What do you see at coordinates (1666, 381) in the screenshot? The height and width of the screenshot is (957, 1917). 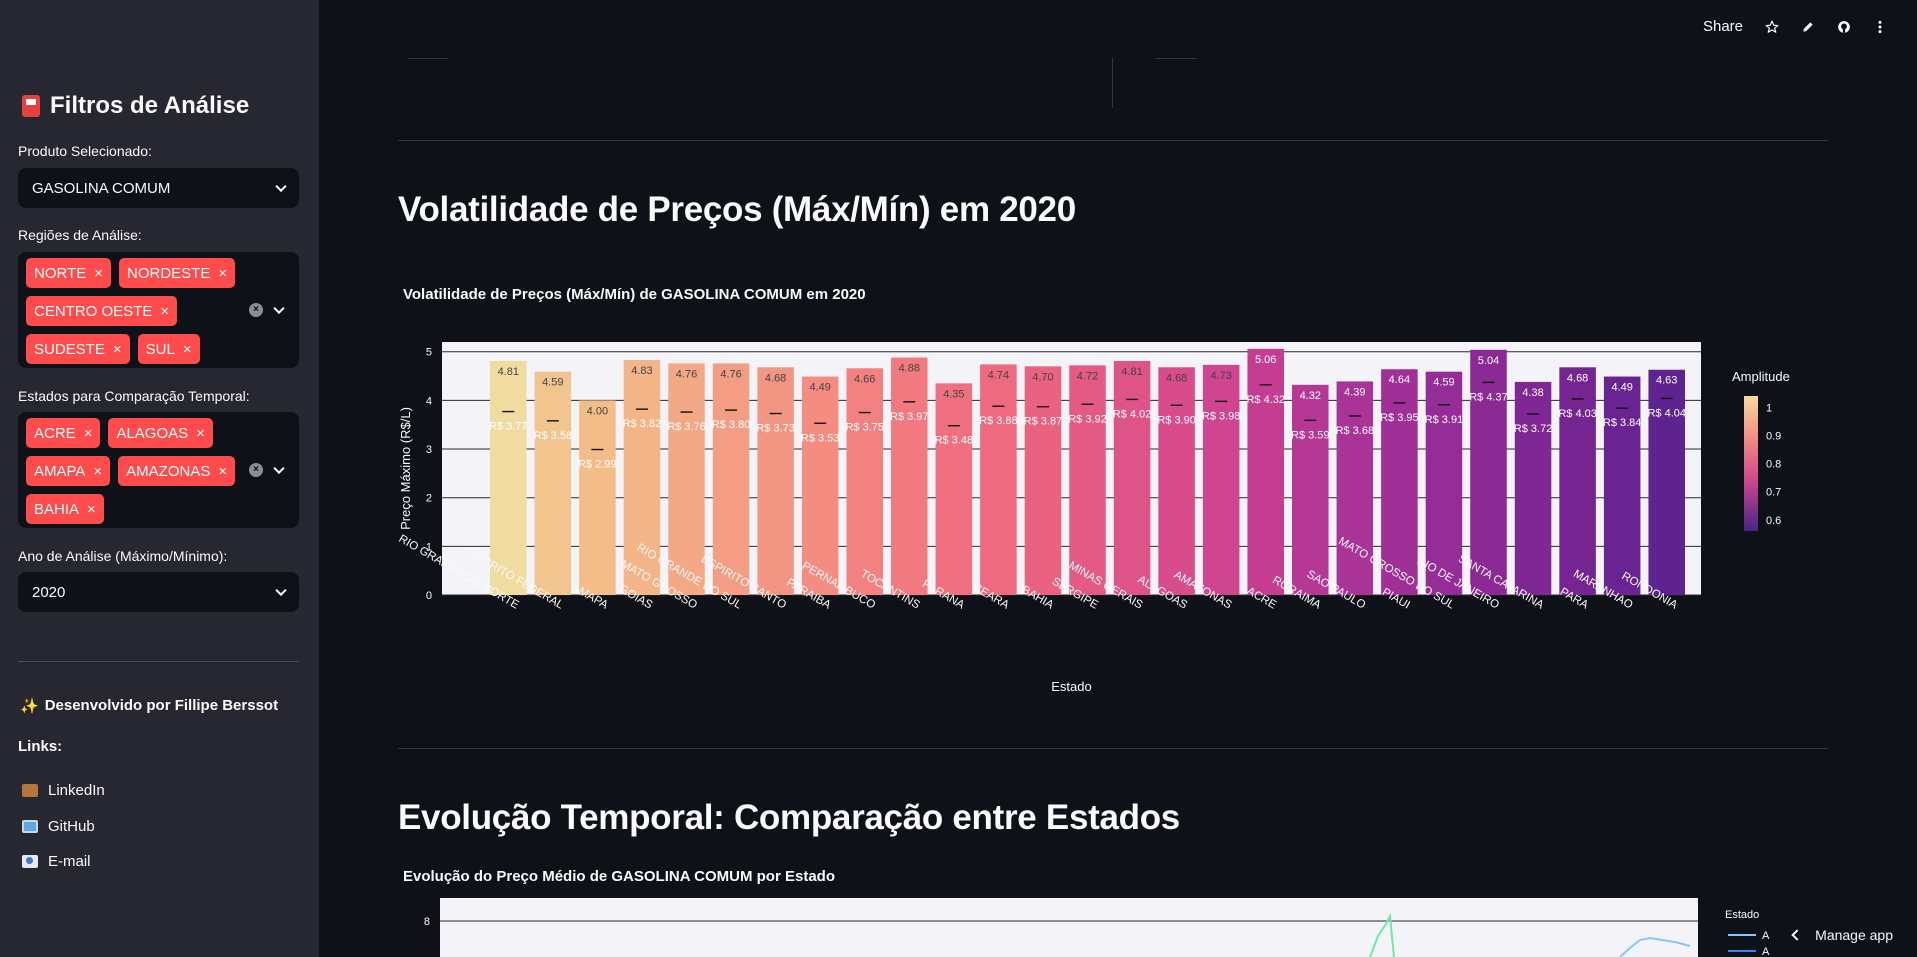 I see `max-value-label: 4.63` at bounding box center [1666, 381].